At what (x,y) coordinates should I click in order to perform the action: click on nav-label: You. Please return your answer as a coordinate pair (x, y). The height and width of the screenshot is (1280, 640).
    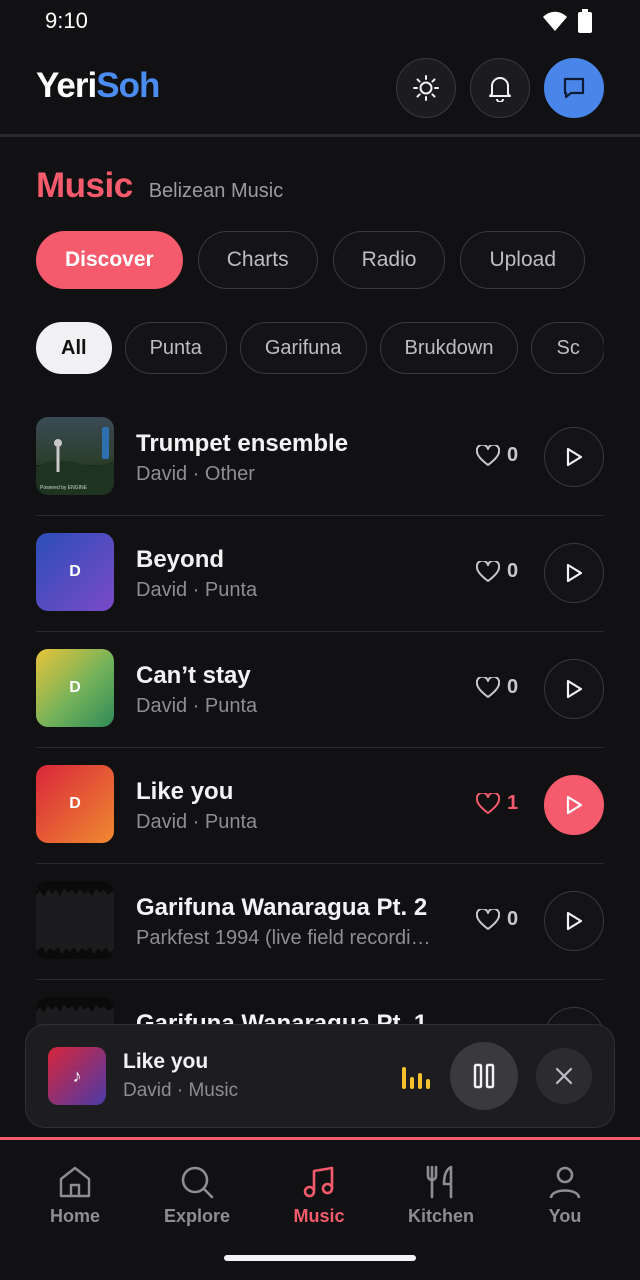
    Looking at the image, I should click on (565, 1216).